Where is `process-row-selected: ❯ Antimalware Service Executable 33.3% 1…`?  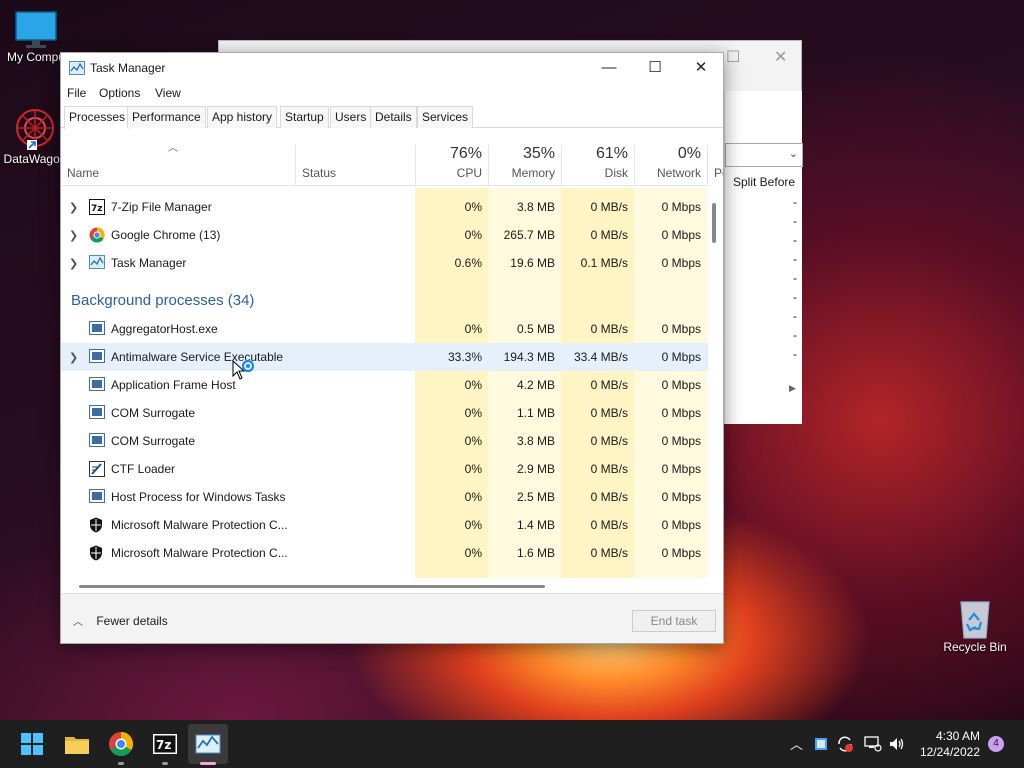
process-row-selected: ❯ Antimalware Service Executable 33.3% 1… is located at coordinates (384, 357).